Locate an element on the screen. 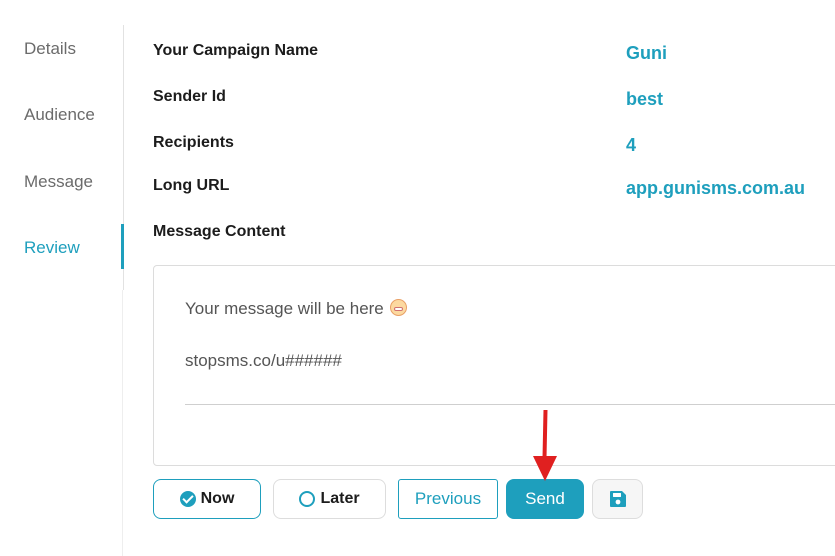  save-draft-button is located at coordinates (617, 499).